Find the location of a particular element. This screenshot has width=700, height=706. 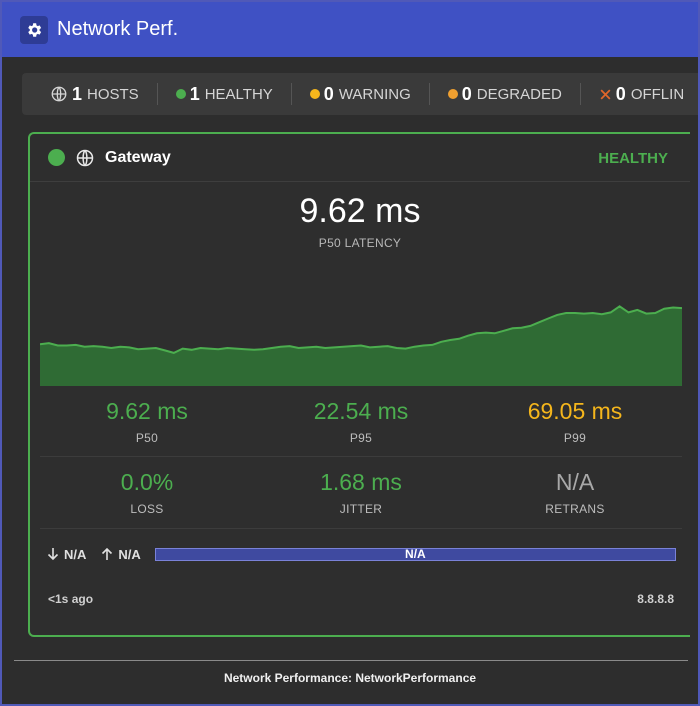

status-badge: HEALTHY is located at coordinates (633, 158).